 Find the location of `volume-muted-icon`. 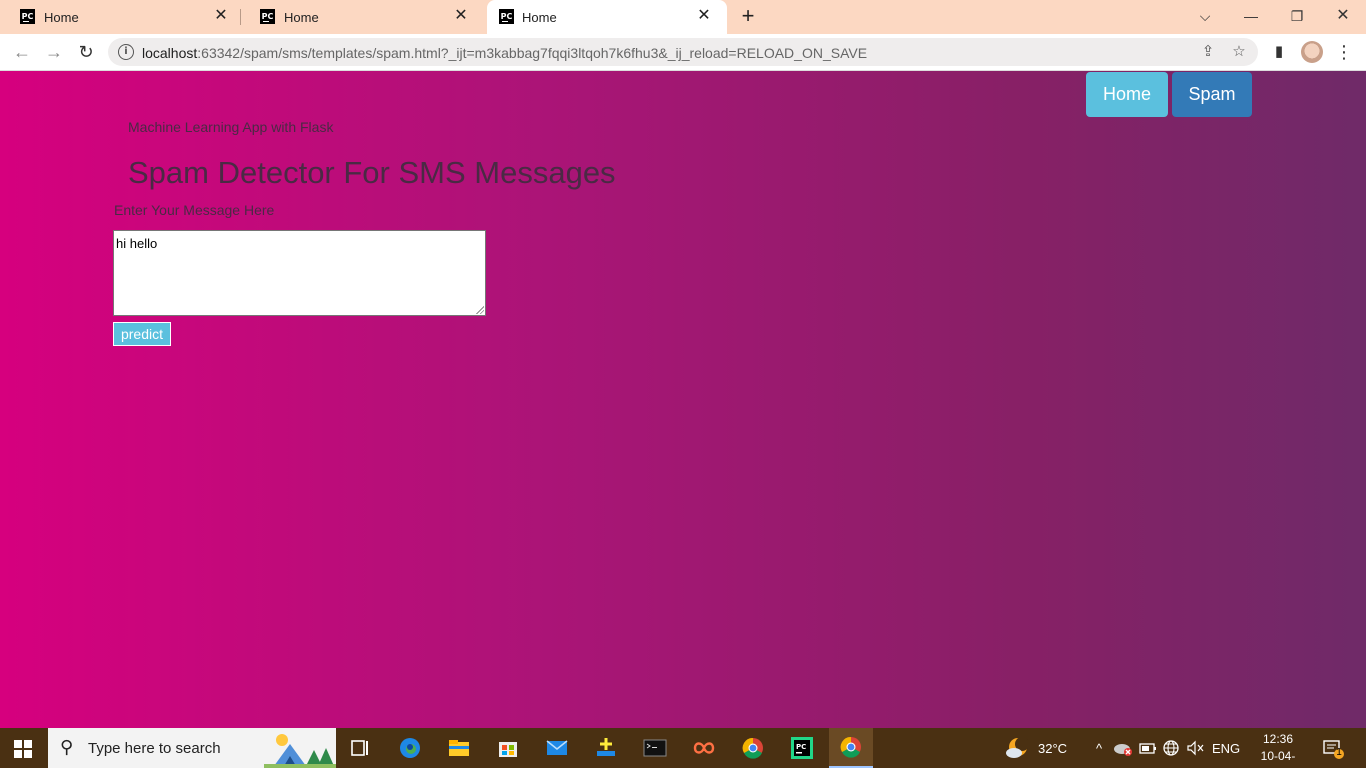

volume-muted-icon is located at coordinates (1195, 748).